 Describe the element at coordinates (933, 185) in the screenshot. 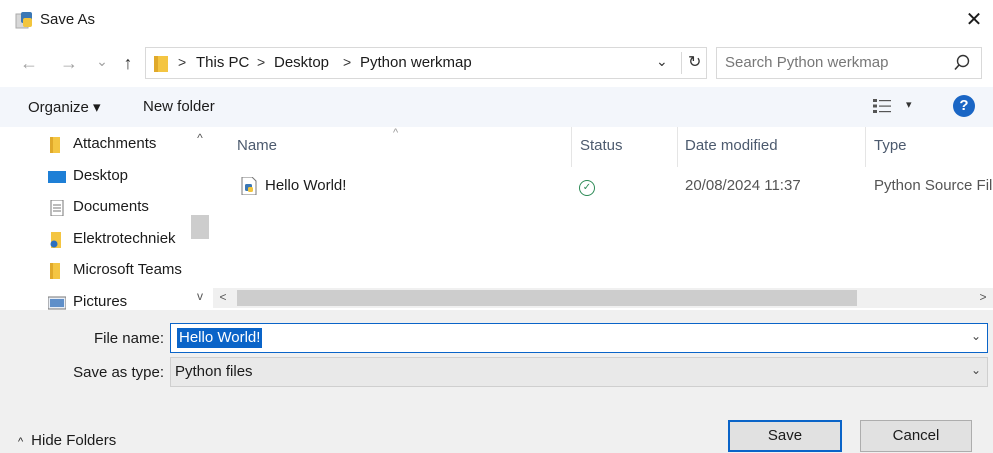

I see `file-type: Python Source Fil` at that location.